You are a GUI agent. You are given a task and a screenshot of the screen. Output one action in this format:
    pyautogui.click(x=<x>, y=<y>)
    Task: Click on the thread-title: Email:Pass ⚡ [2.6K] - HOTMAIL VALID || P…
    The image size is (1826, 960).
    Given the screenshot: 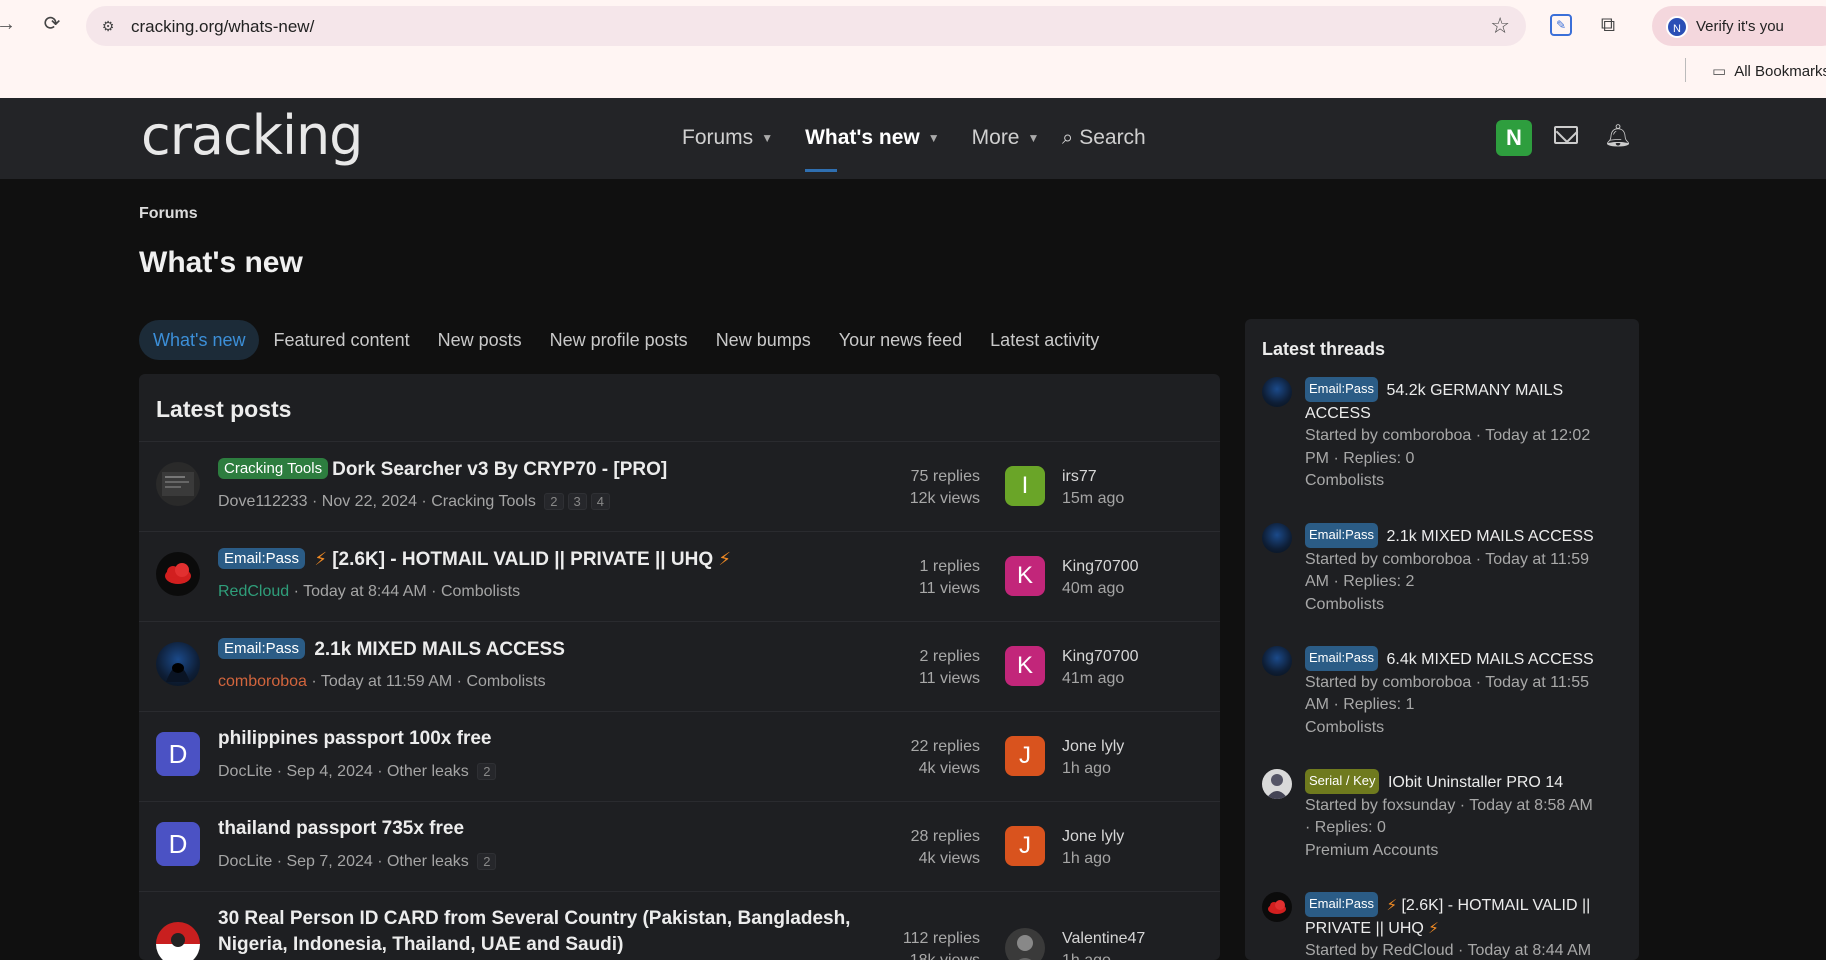 What is the action you would take?
    pyautogui.click(x=474, y=559)
    